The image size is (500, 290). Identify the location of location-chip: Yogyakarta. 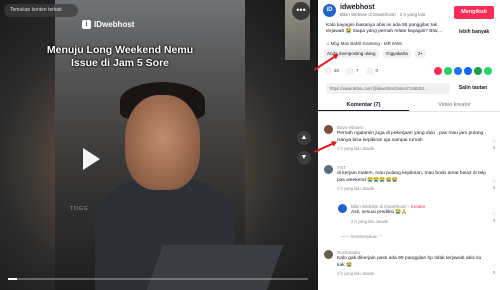
(396, 53).